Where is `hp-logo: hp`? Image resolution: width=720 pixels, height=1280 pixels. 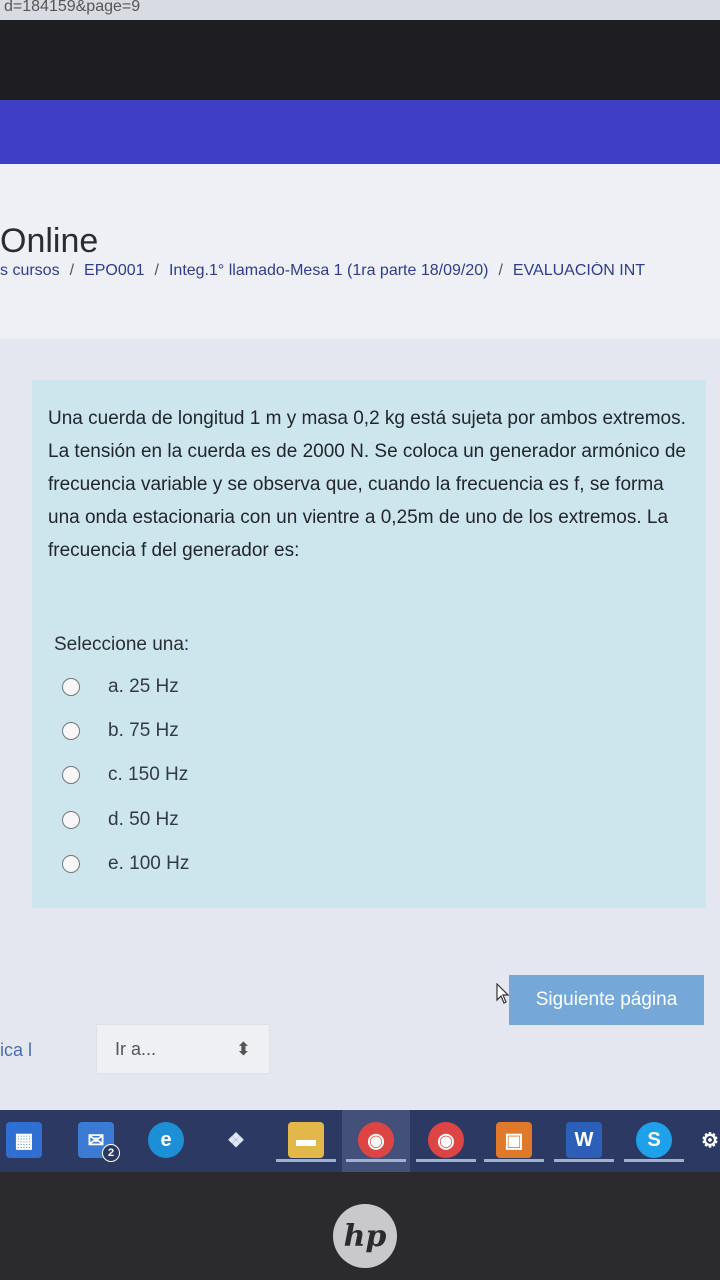 hp-logo: hp is located at coordinates (365, 1236).